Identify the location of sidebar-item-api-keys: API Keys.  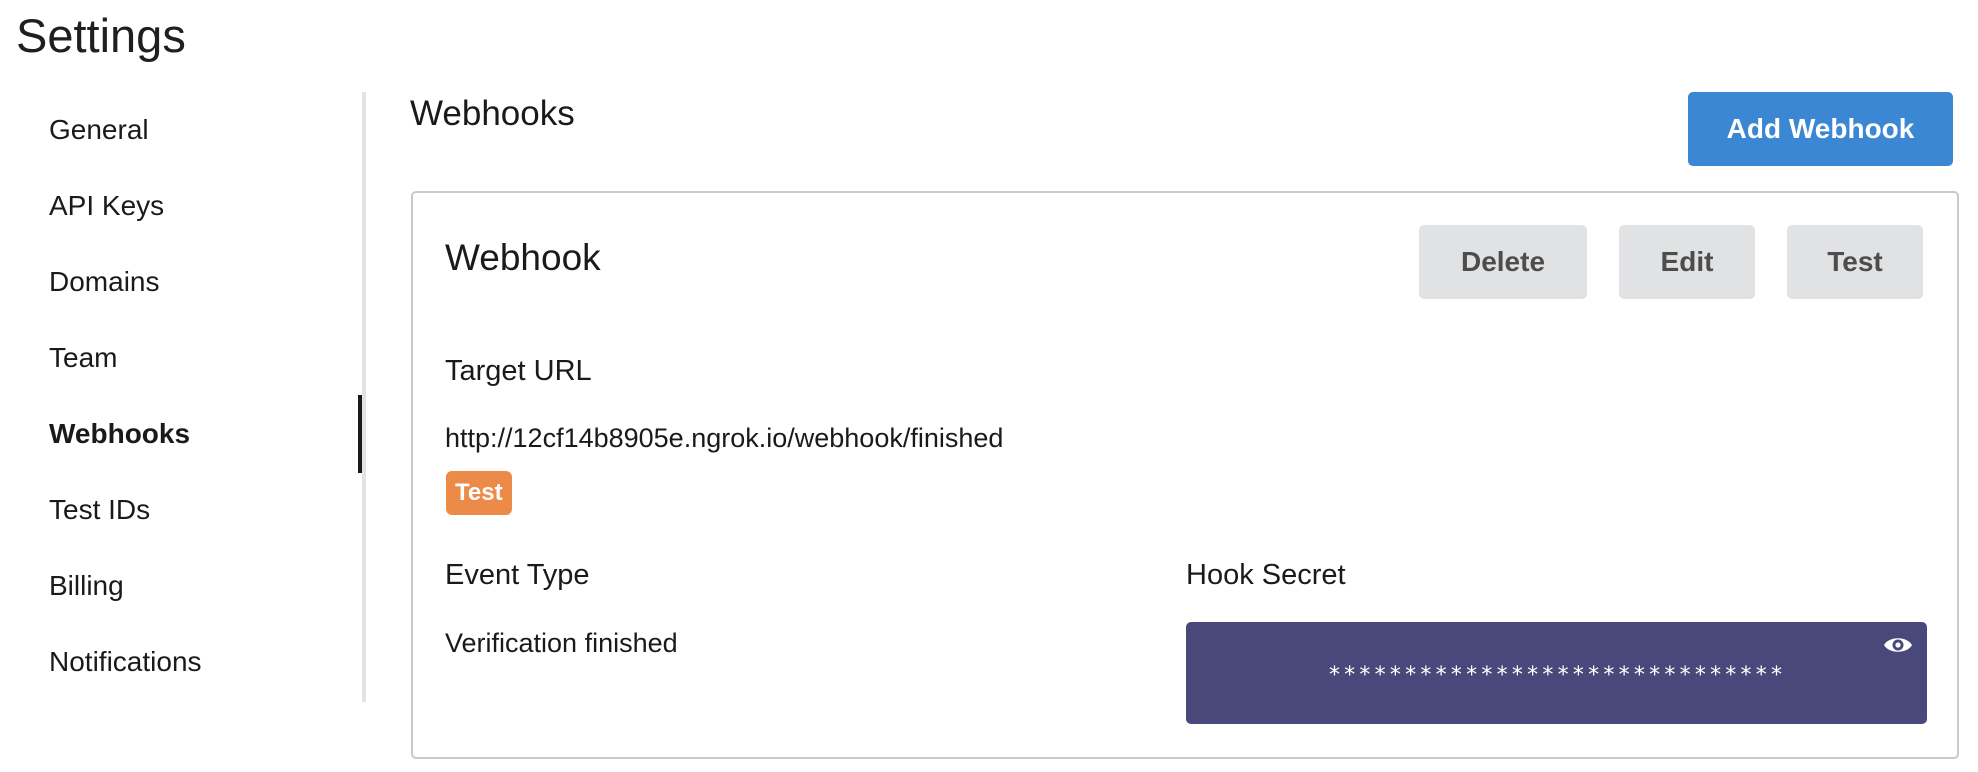
(106, 206).